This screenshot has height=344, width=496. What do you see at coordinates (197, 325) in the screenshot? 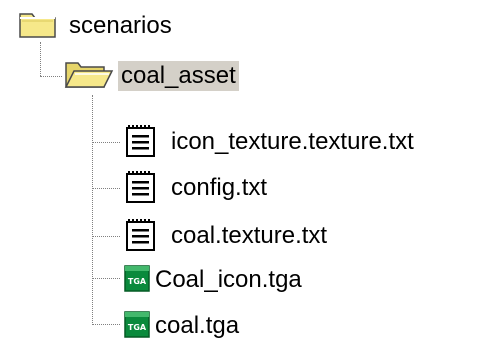
I see `file-label: coal.tga` at bounding box center [197, 325].